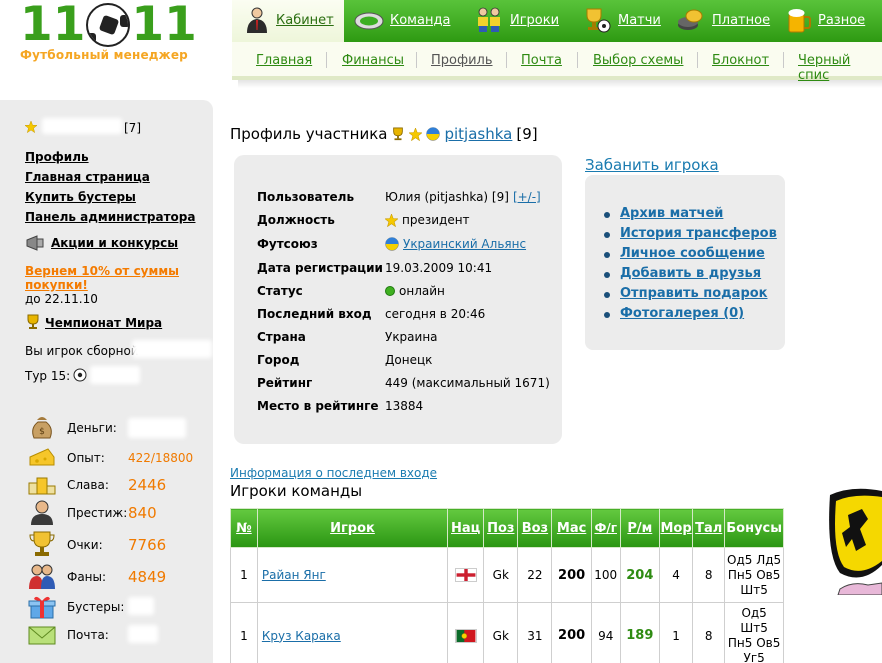 Image resolution: width=882 pixels, height=663 pixels. I want to click on subnav-scheme: Выбор схемы, so click(638, 60).